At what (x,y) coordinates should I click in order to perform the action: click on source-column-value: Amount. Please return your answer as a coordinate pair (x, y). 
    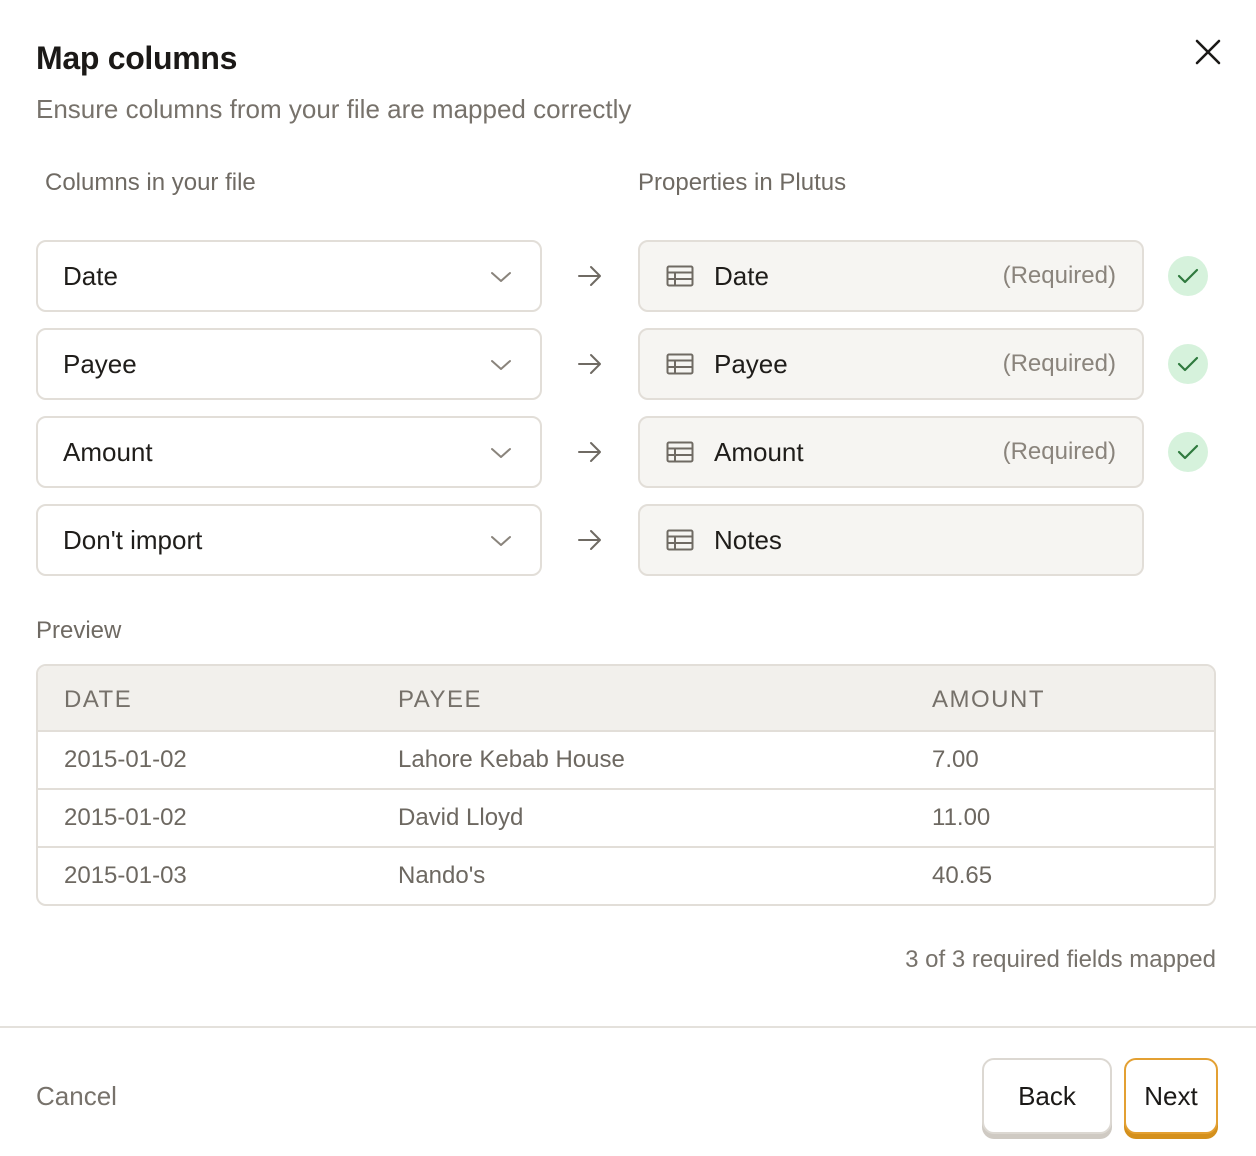
    Looking at the image, I should click on (108, 451).